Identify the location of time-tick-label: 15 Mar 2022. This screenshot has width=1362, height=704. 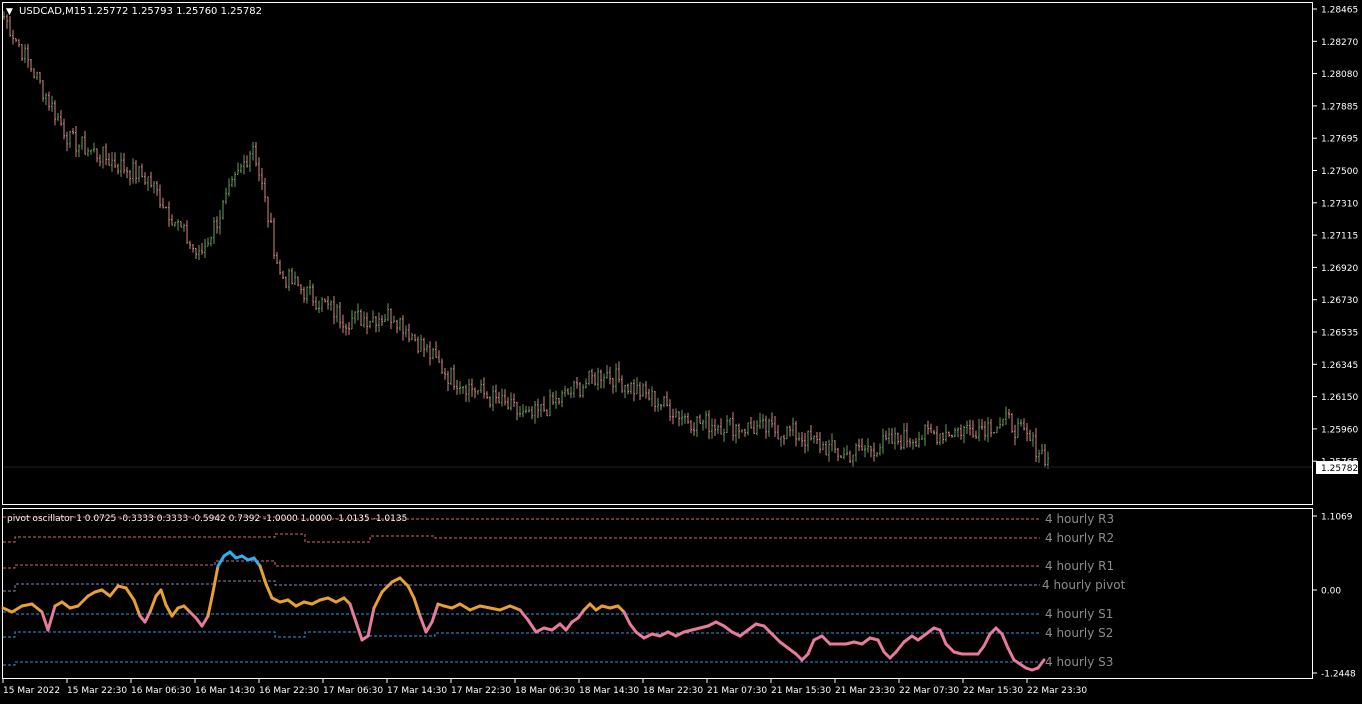
(31, 691).